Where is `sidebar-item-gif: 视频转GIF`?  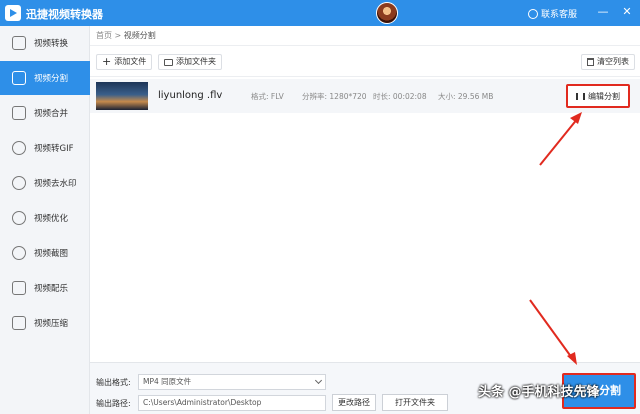 sidebar-item-gif: 视频转GIF is located at coordinates (45, 148).